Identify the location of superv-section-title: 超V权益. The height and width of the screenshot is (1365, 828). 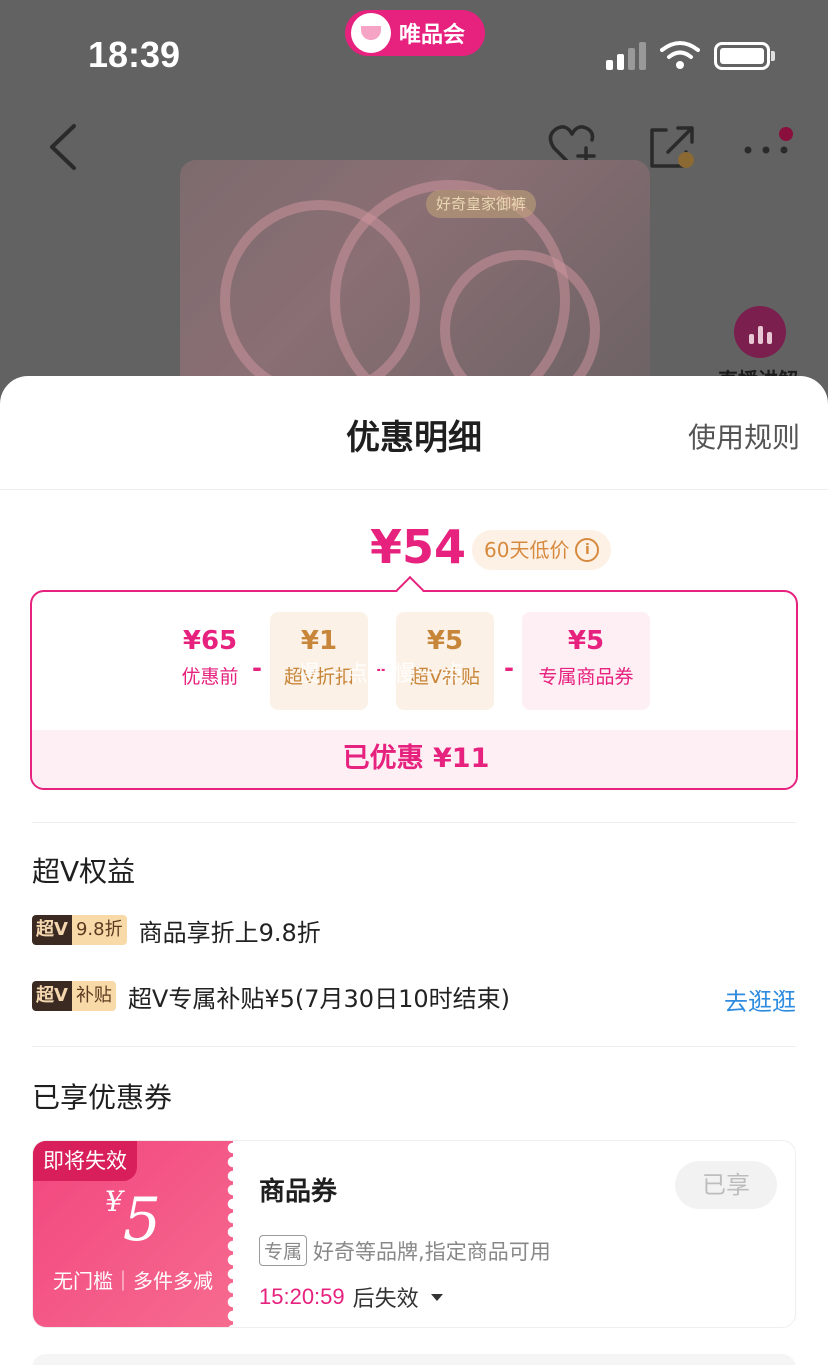
(84, 871).